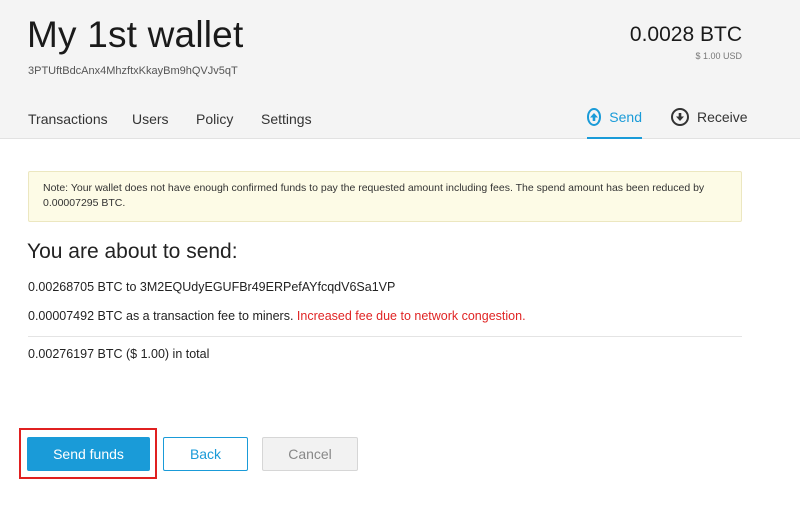  Describe the element at coordinates (385, 336) in the screenshot. I see `summary-divider` at that location.